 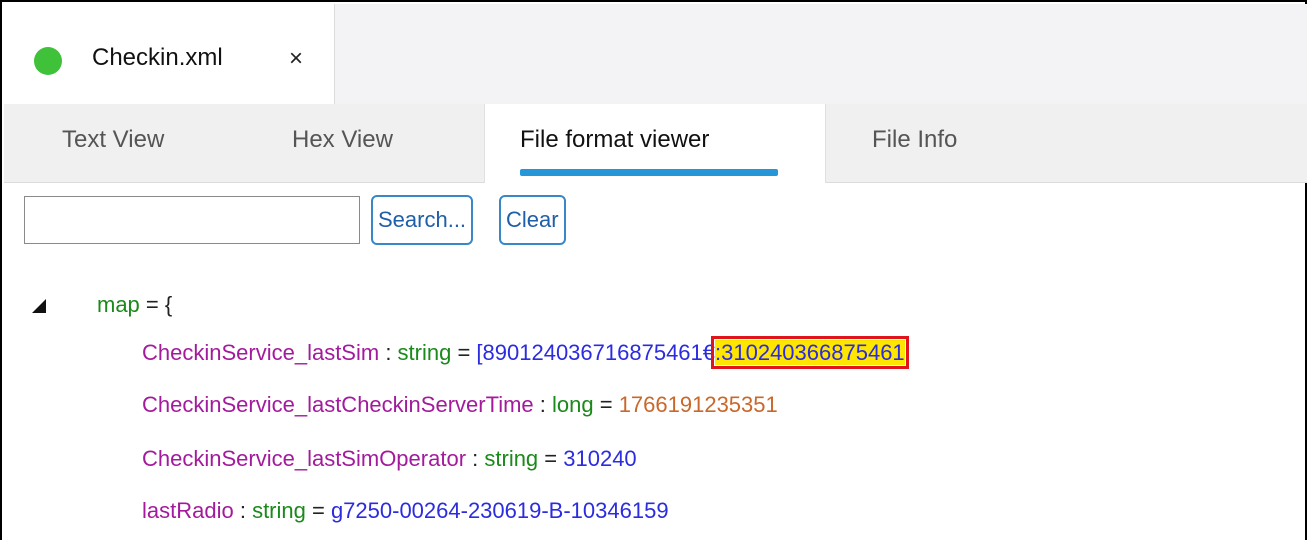 What do you see at coordinates (192, 220) in the screenshot?
I see `search-input` at bounding box center [192, 220].